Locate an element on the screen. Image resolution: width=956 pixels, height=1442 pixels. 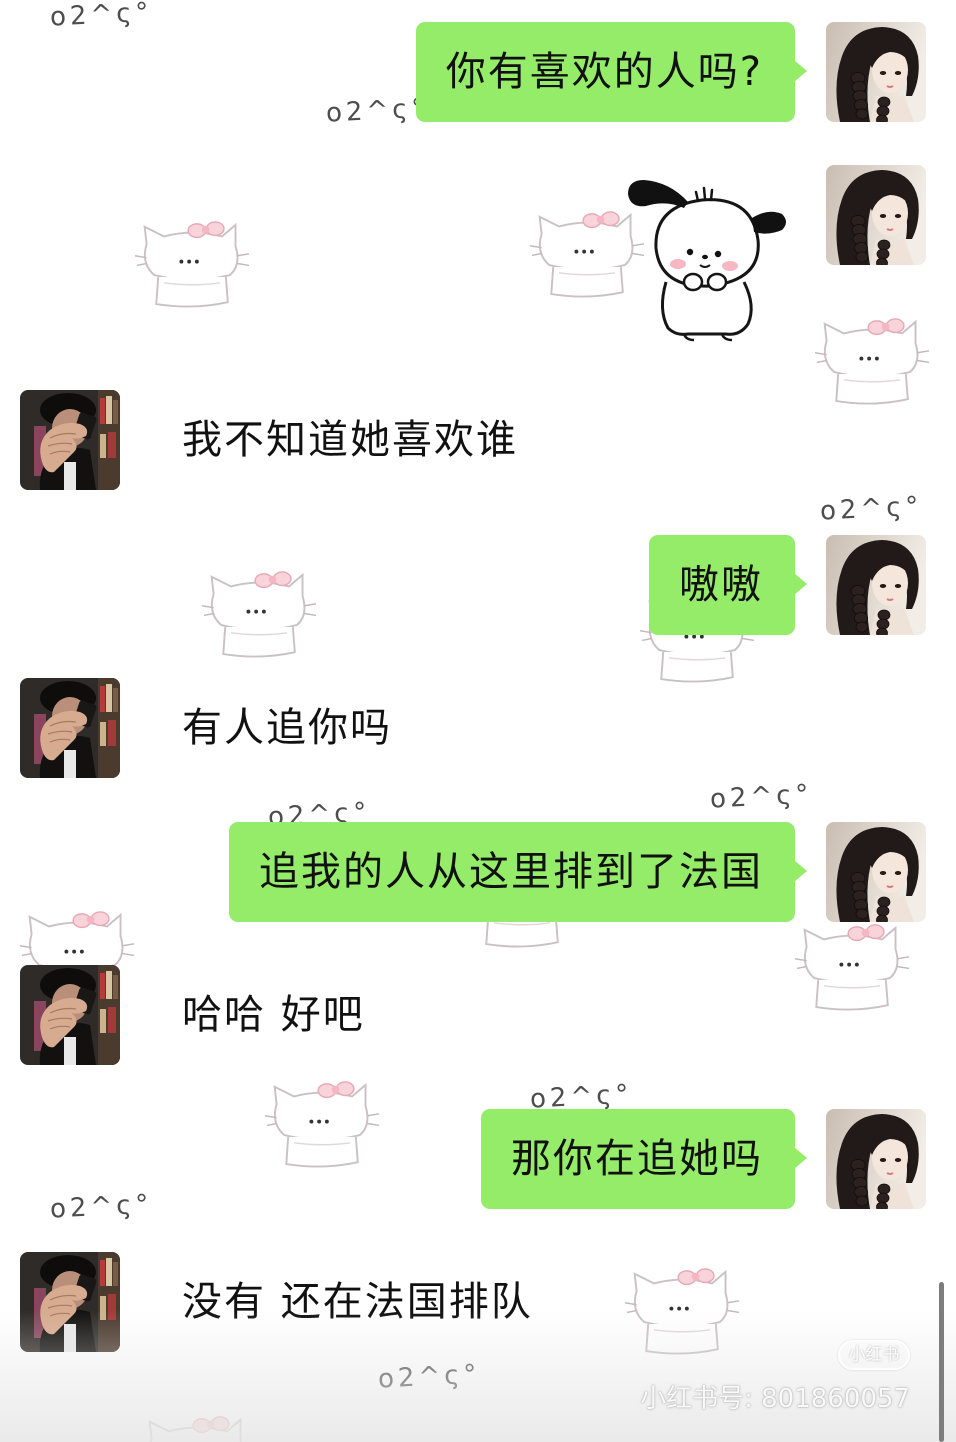
message-row: 我不知道她喜欢谁 is located at coordinates (478, 440).